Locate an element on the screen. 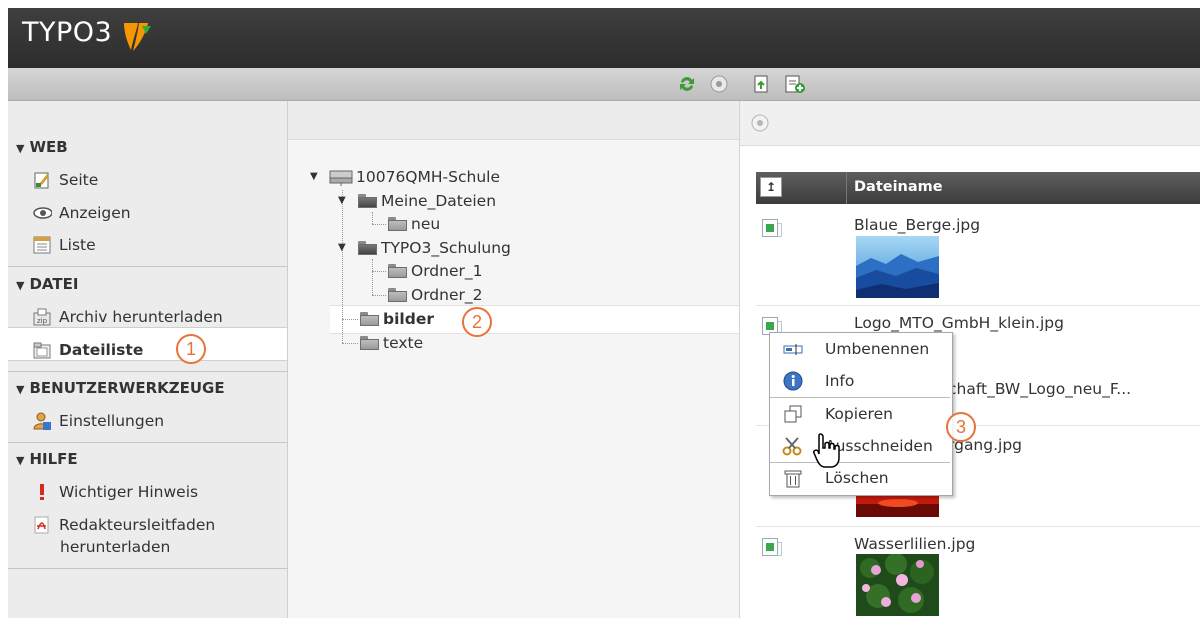  file-name: Blaue_Berge.jpg is located at coordinates (917, 225).